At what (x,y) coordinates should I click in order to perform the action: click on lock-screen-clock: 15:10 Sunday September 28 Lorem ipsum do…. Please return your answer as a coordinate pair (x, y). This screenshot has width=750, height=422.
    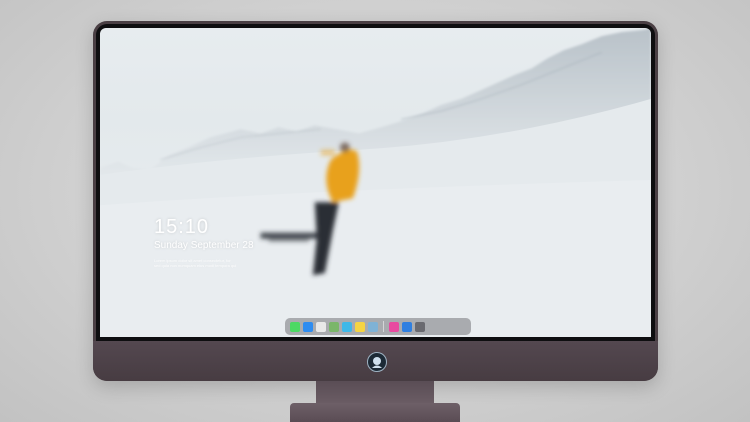
    Looking at the image, I should click on (209, 242).